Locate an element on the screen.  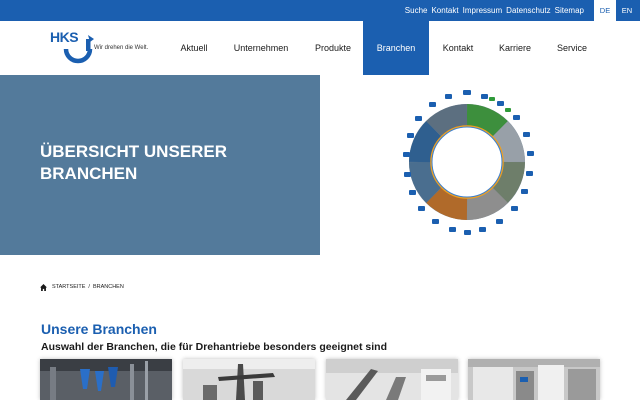
nav-item-produkte: Produkte is located at coordinates (333, 48).